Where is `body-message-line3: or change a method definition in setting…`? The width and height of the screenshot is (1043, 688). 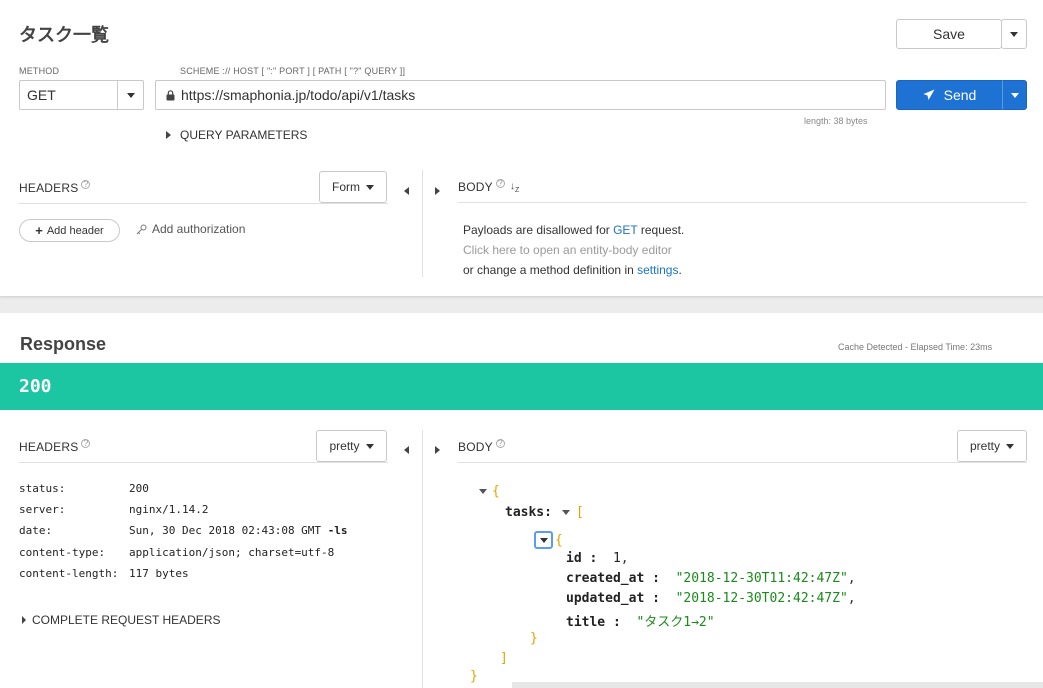 body-message-line3: or change a method definition in setting… is located at coordinates (573, 270).